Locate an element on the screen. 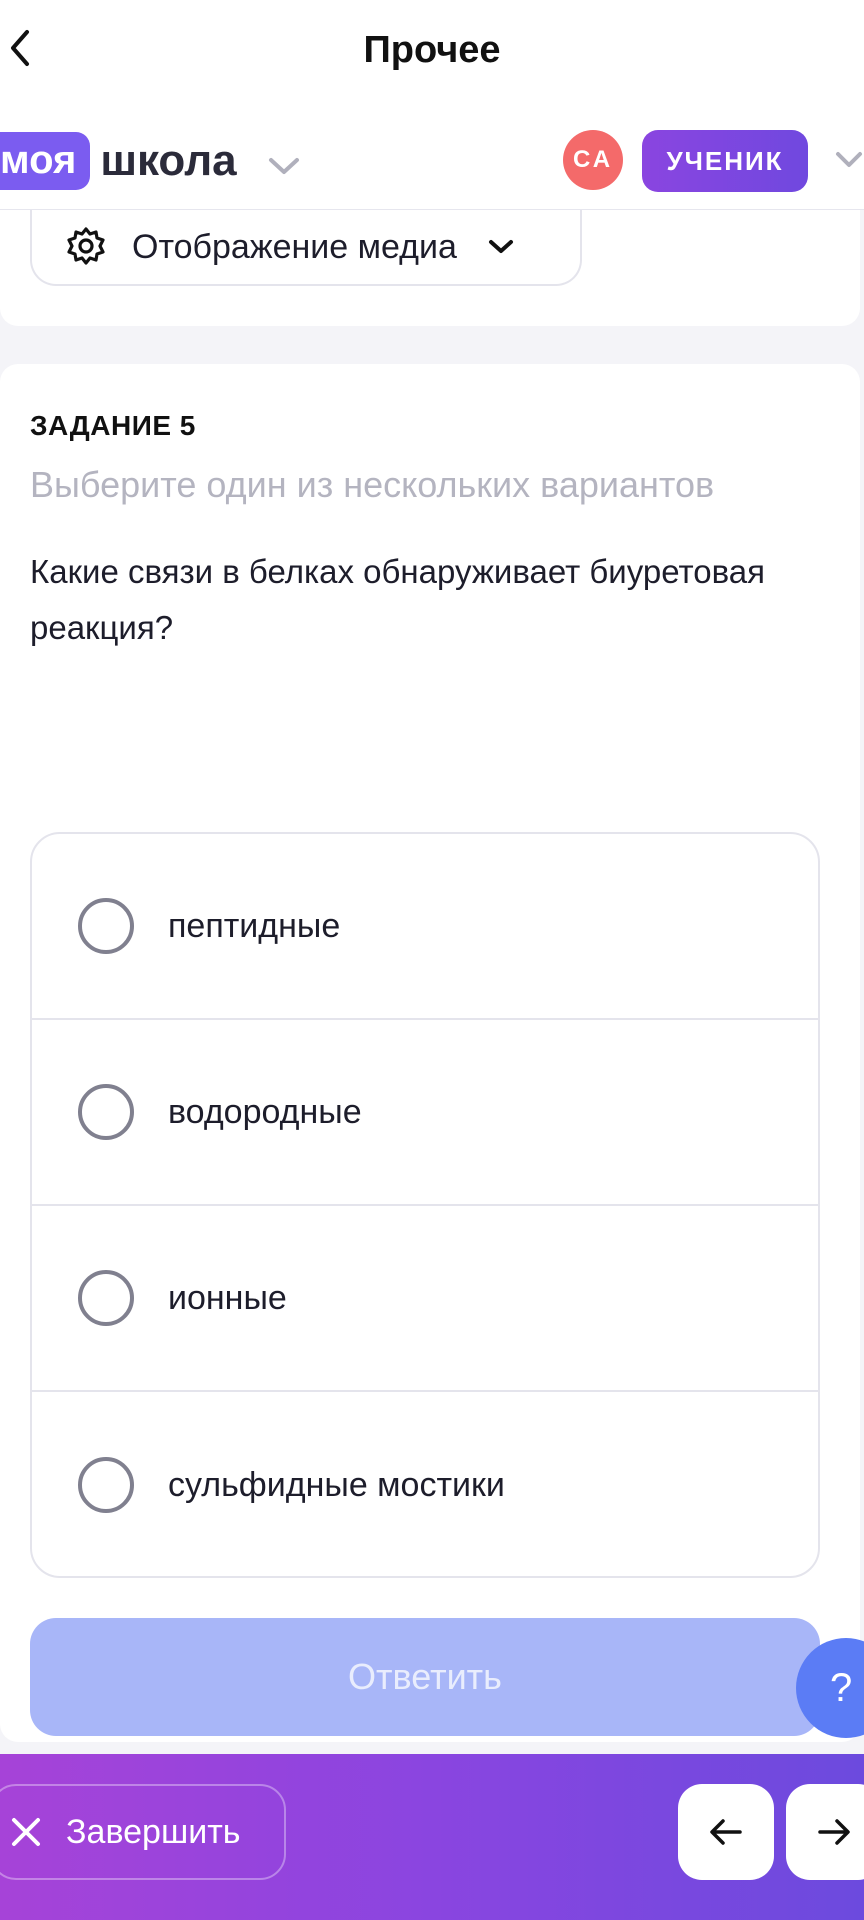  media-display-label: Отображение медиа is located at coordinates (294, 246).